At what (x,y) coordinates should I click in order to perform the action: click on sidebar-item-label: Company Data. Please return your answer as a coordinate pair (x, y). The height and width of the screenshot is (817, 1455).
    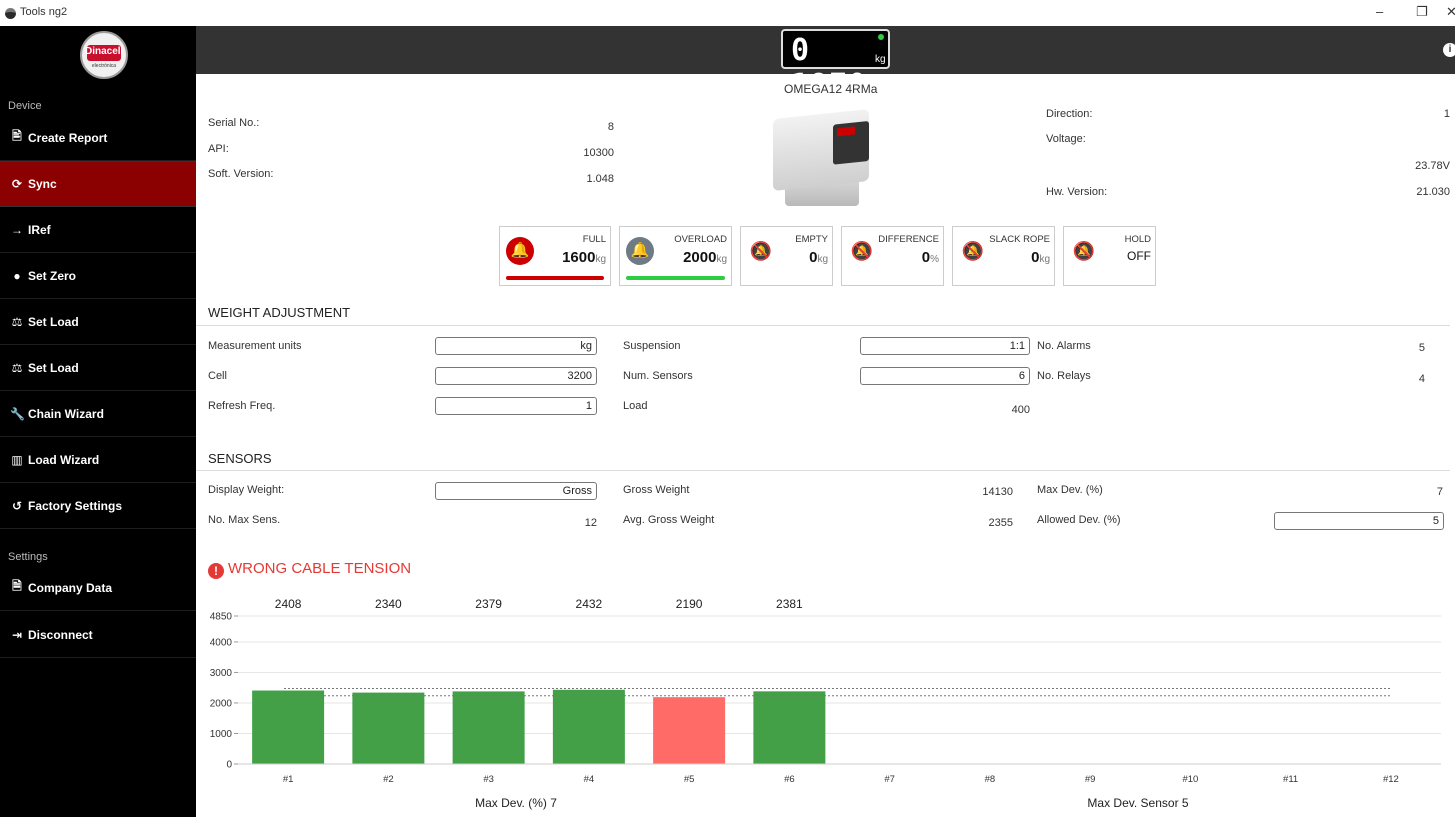
    Looking at the image, I should click on (70, 587).